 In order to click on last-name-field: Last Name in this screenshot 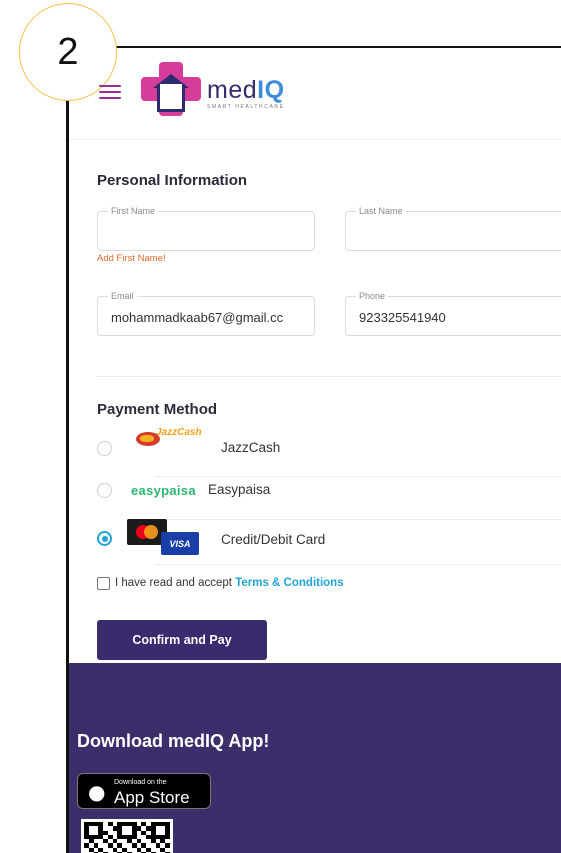, I will do `click(453, 228)`.